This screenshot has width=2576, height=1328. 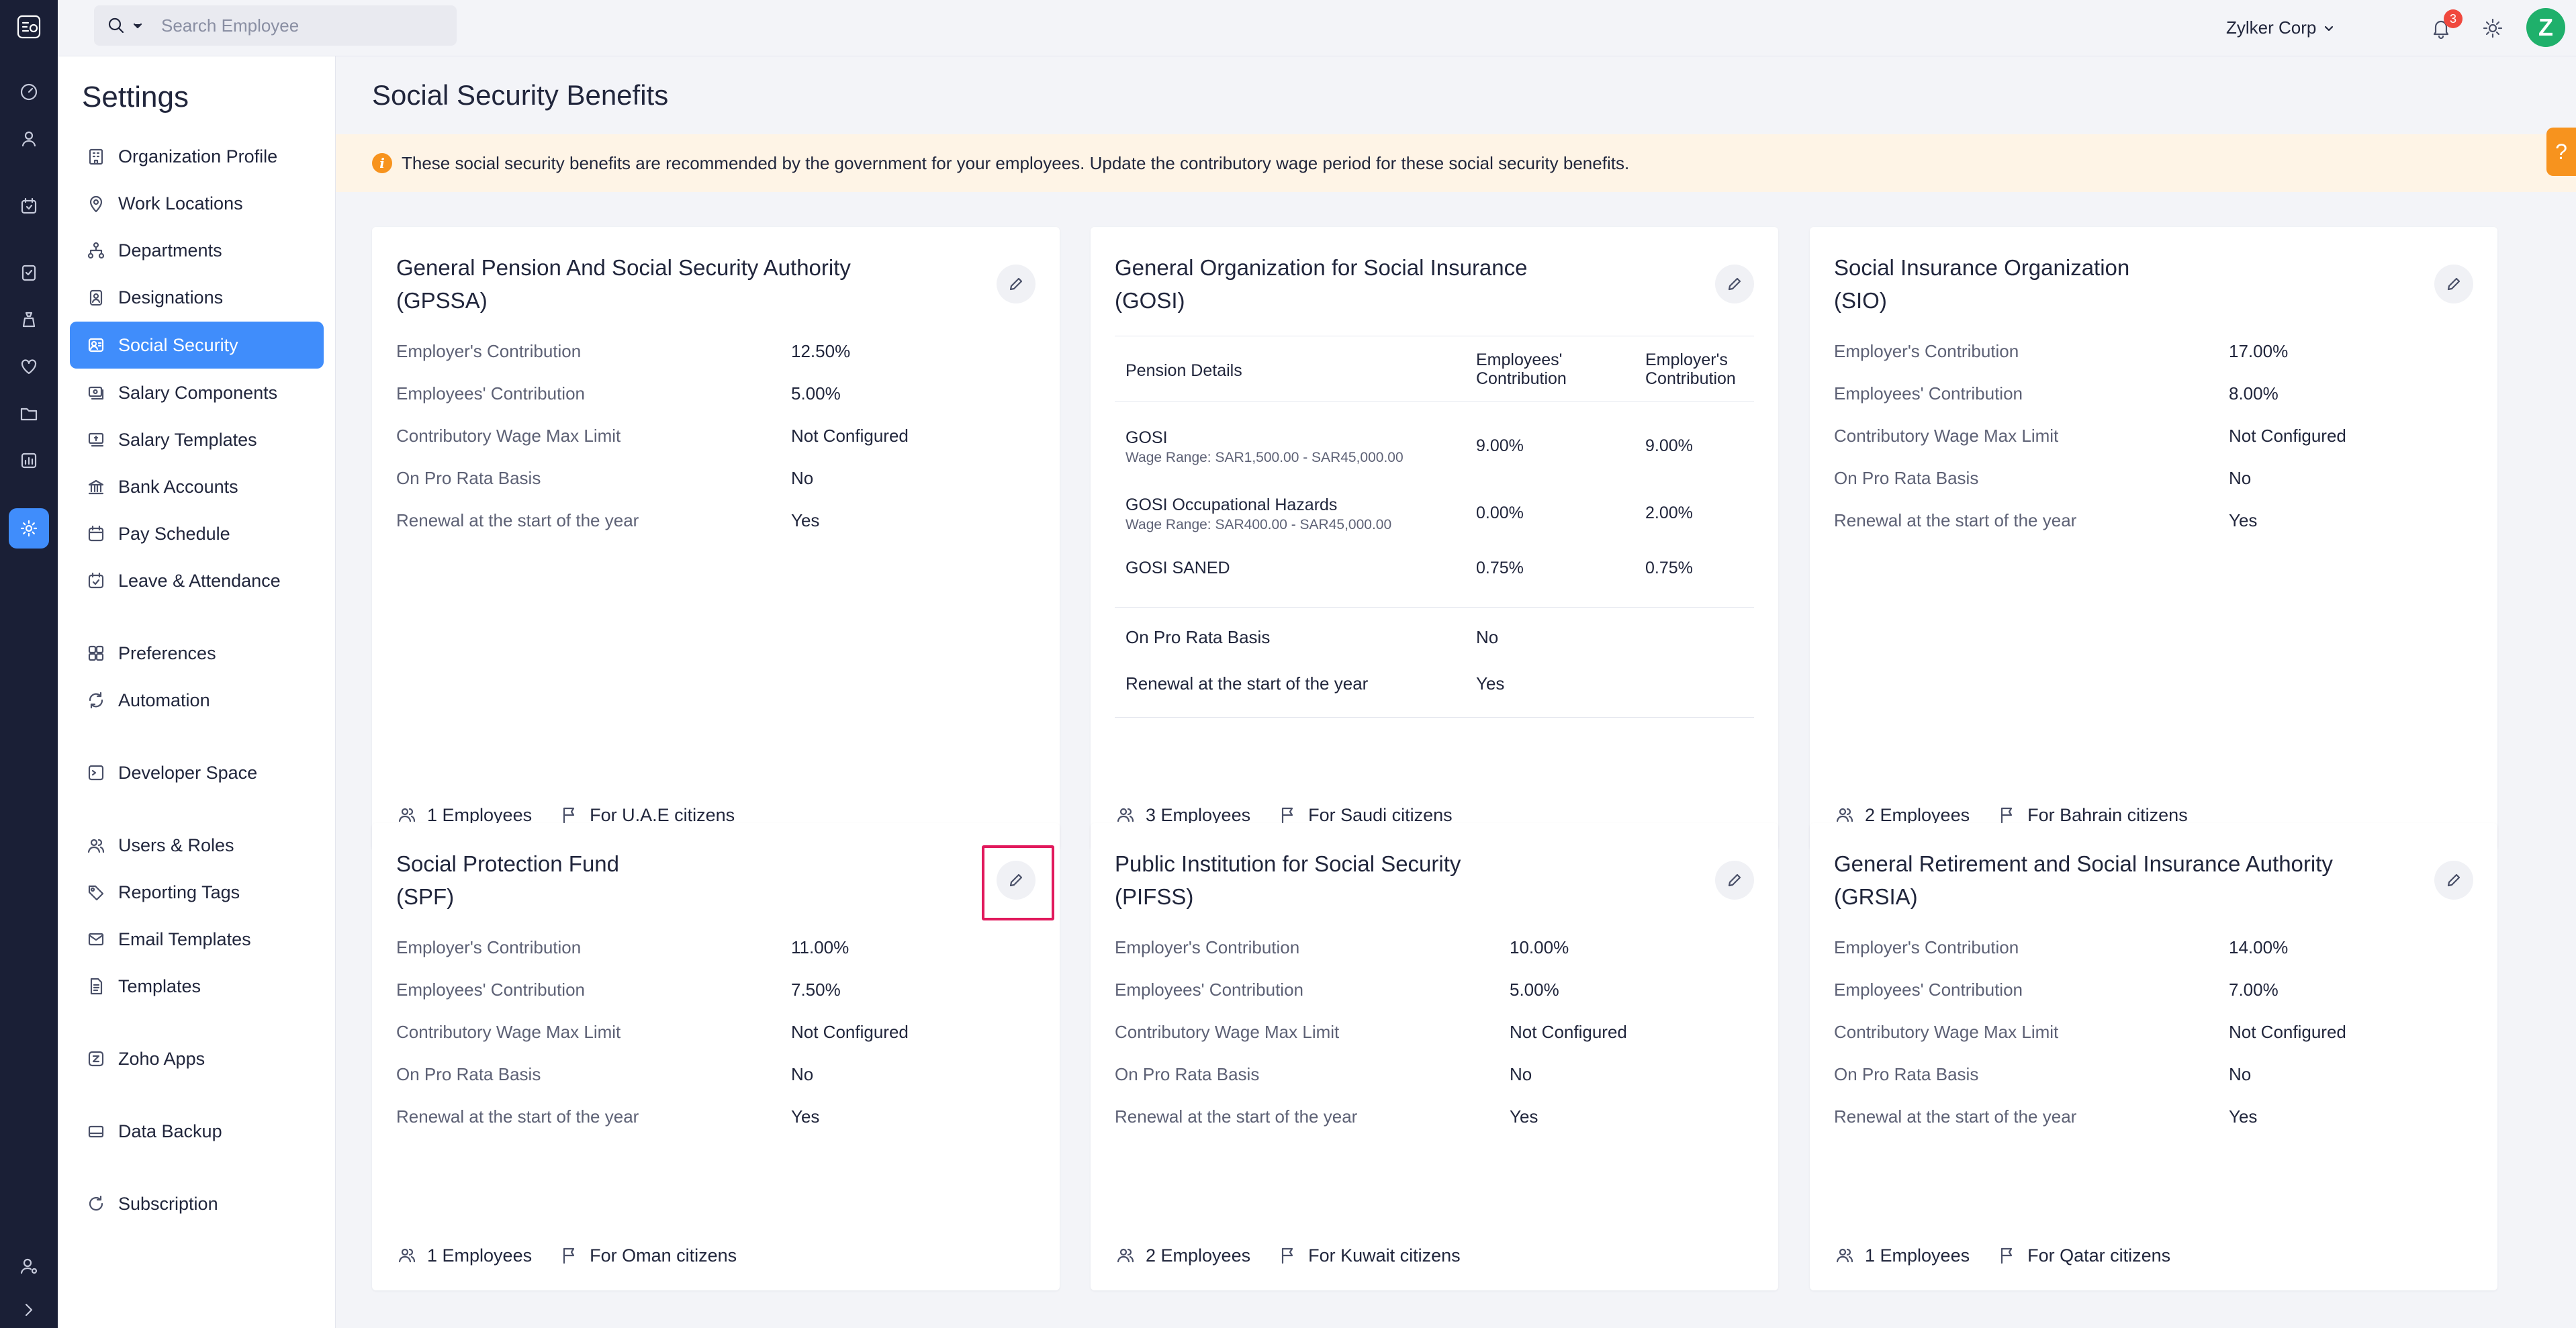 What do you see at coordinates (29, 366) in the screenshot?
I see `benefits-heart-icon` at bounding box center [29, 366].